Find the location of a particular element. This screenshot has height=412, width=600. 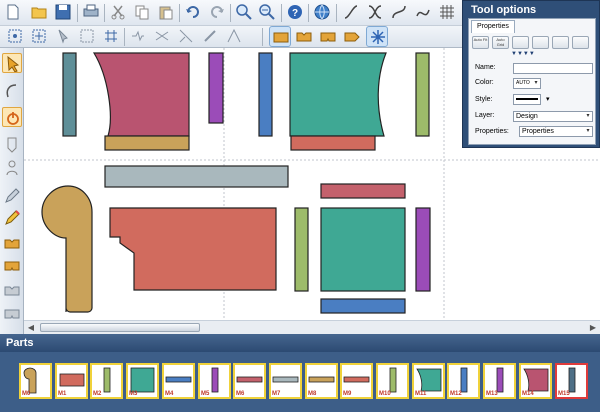

zoom-in-icon is located at coordinates (244, 12).